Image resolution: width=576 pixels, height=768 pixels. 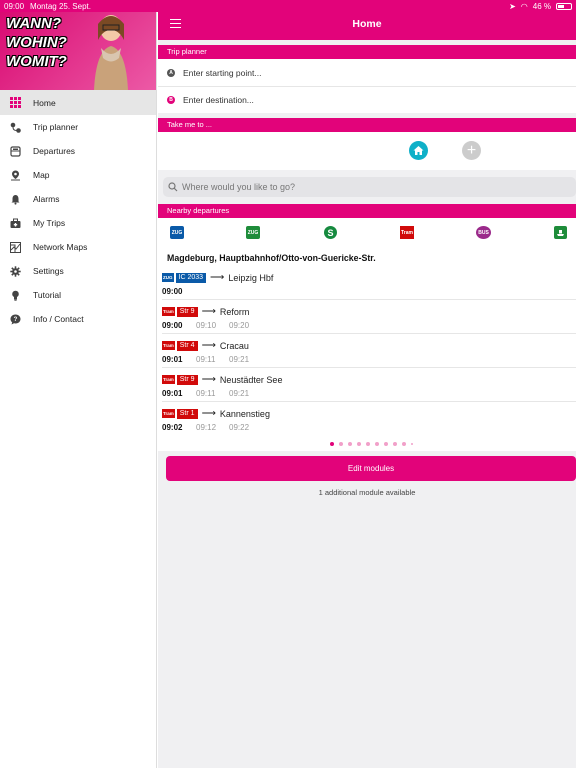 What do you see at coordinates (15, 247) in the screenshot?
I see `network-map-icon` at bounding box center [15, 247].